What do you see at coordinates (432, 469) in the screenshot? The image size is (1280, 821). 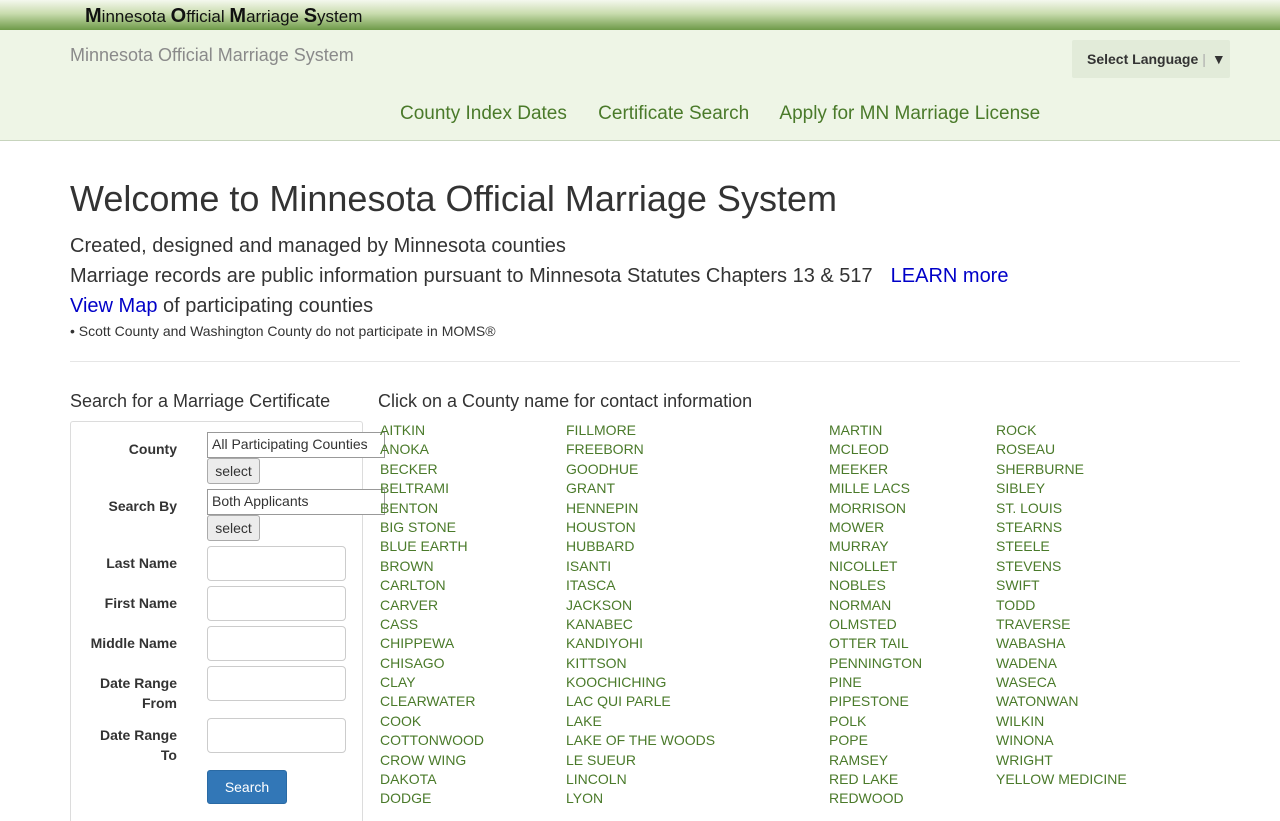 I see `county-link: BECKER` at bounding box center [432, 469].